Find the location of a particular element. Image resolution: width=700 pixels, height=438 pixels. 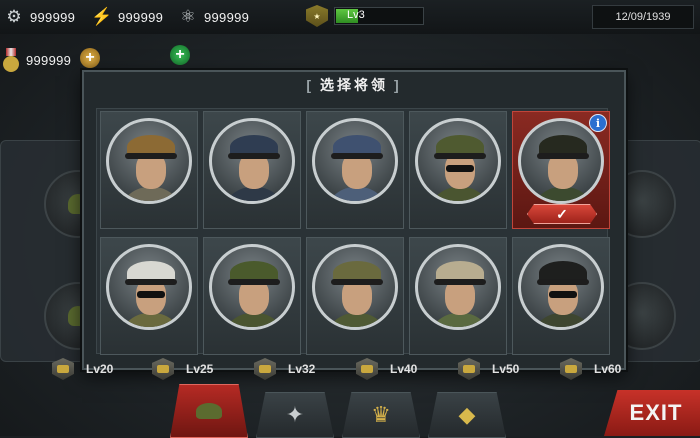

level-requirement: Lv20 is located at coordinates (82, 369).